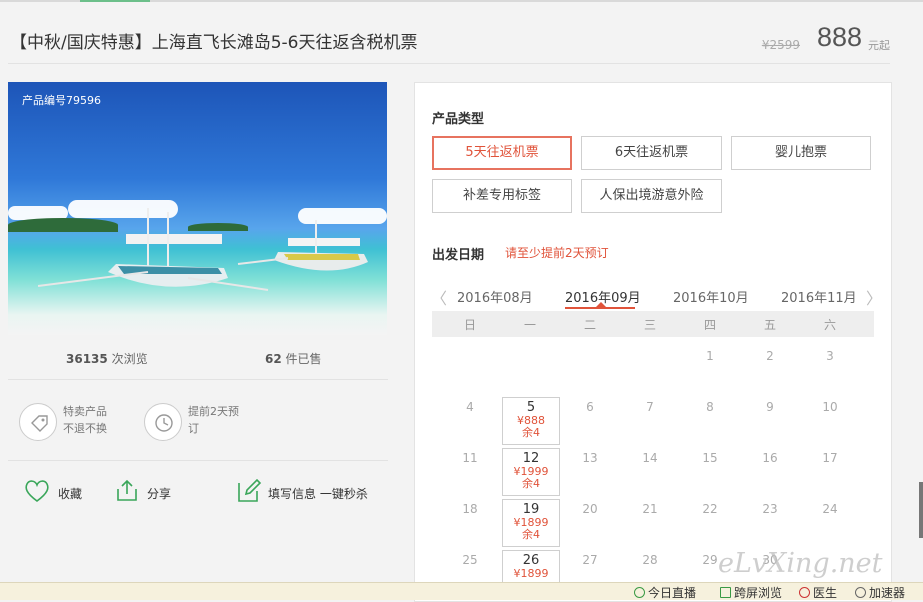 The height and width of the screenshot is (602, 923). I want to click on accelerator-button: 加速器, so click(880, 592).